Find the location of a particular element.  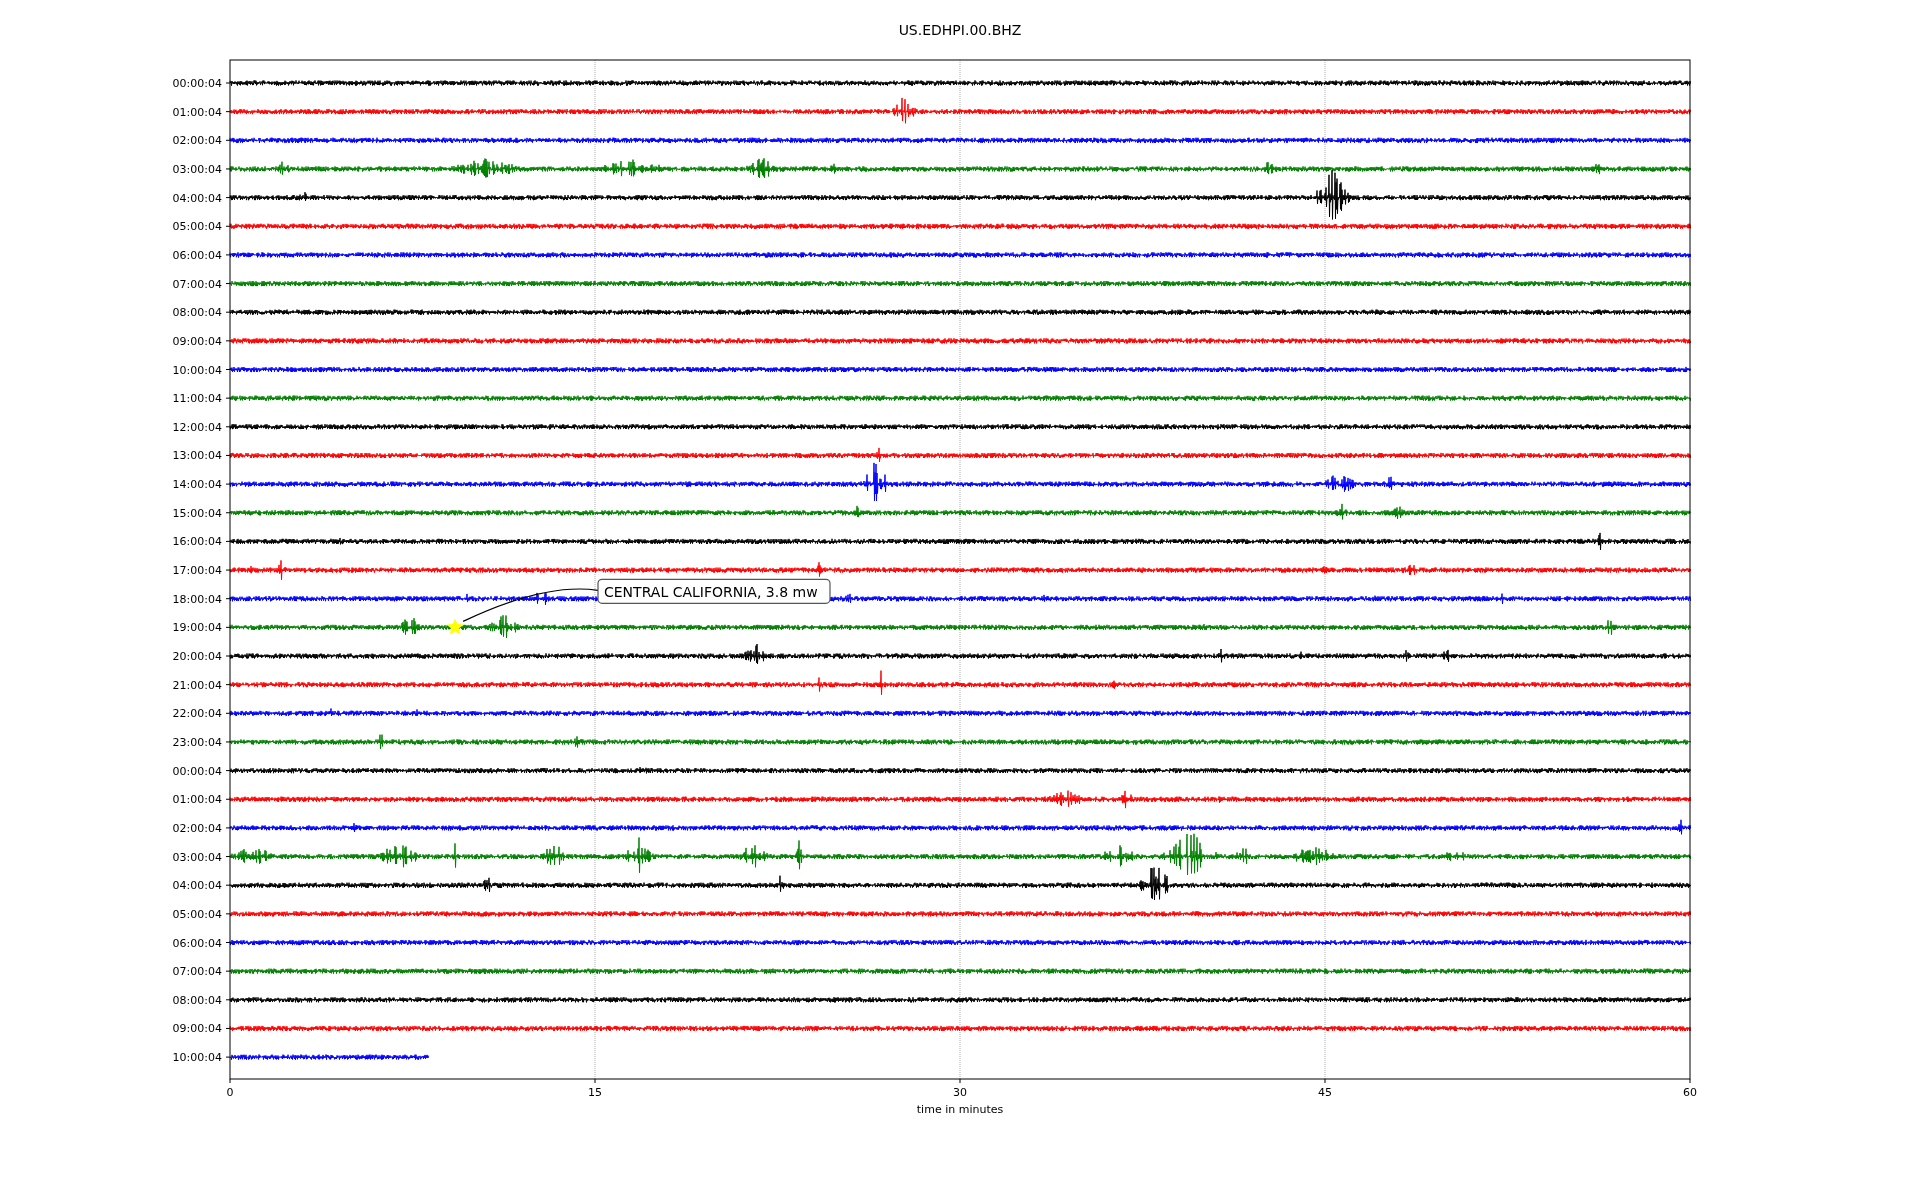

y-tick-label: 12:00:04 is located at coordinates (197, 427).